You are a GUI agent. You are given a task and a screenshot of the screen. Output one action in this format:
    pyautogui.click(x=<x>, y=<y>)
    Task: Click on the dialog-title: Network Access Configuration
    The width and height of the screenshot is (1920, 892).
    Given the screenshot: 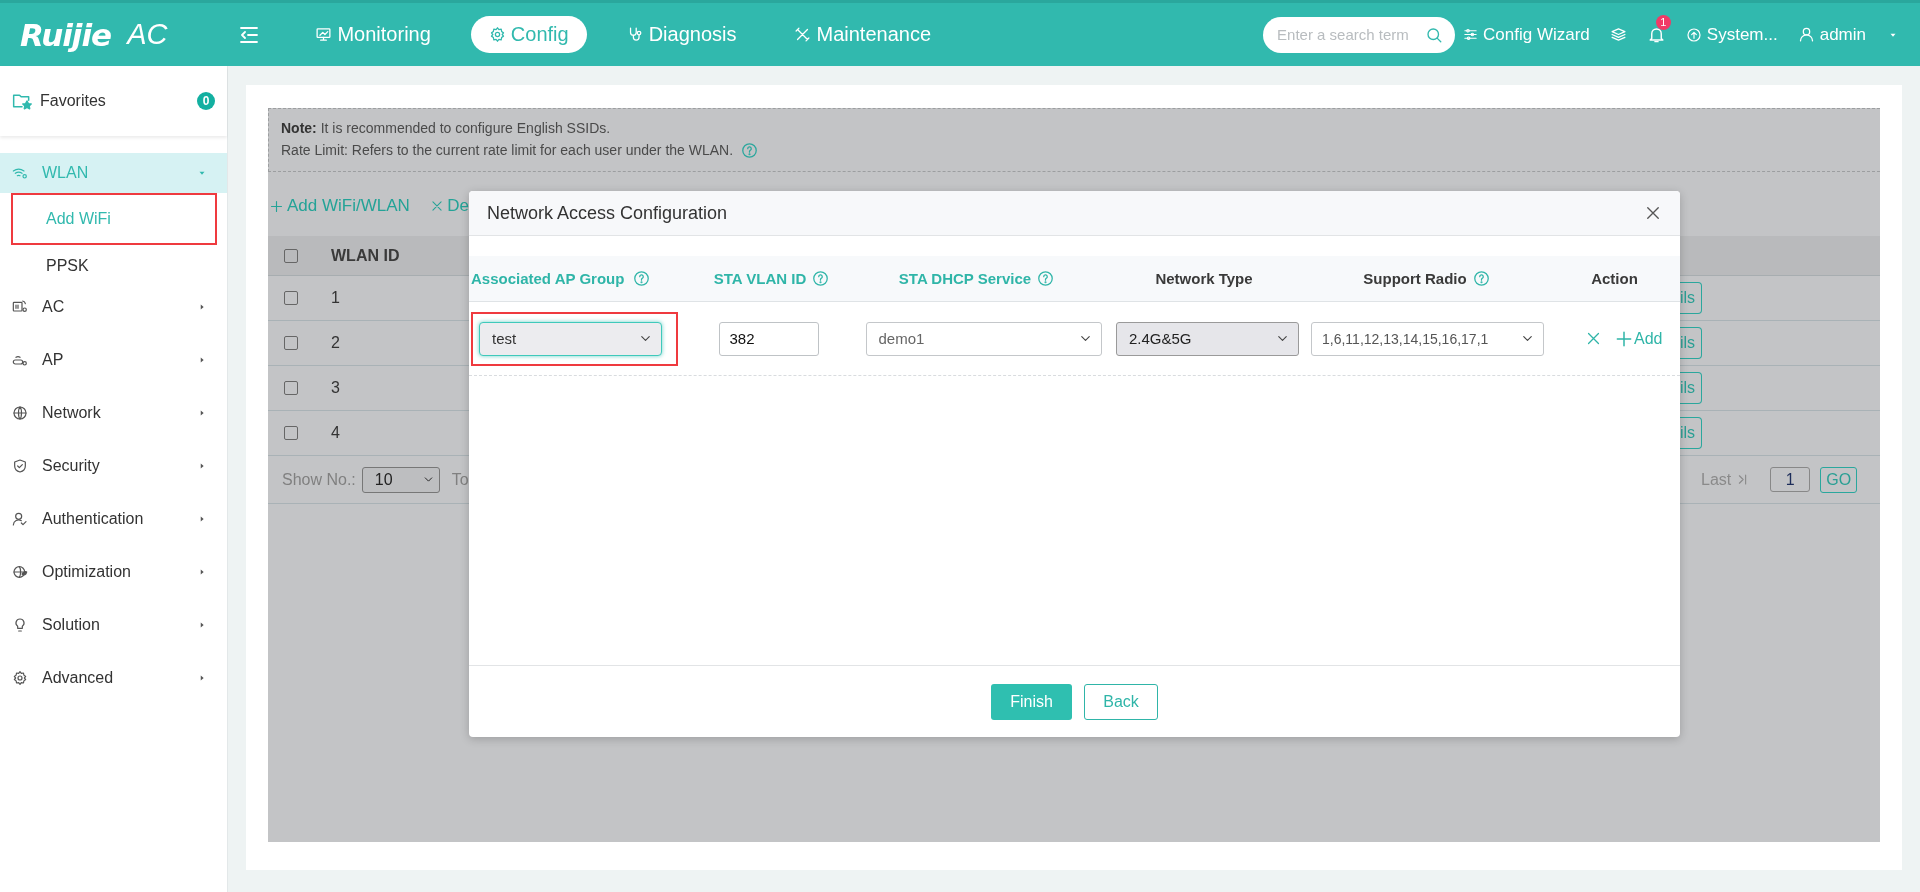 What is the action you would take?
    pyautogui.click(x=607, y=213)
    